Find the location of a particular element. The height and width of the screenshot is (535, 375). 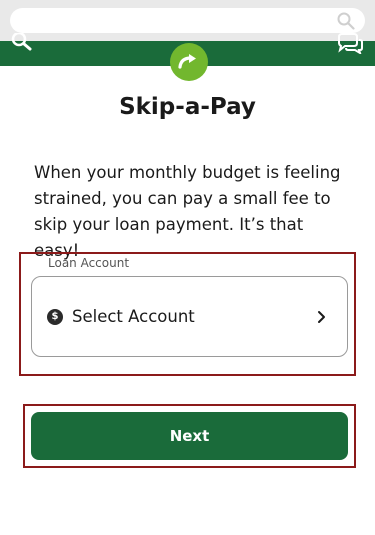

skip-arrow-icon is located at coordinates (187, 61).